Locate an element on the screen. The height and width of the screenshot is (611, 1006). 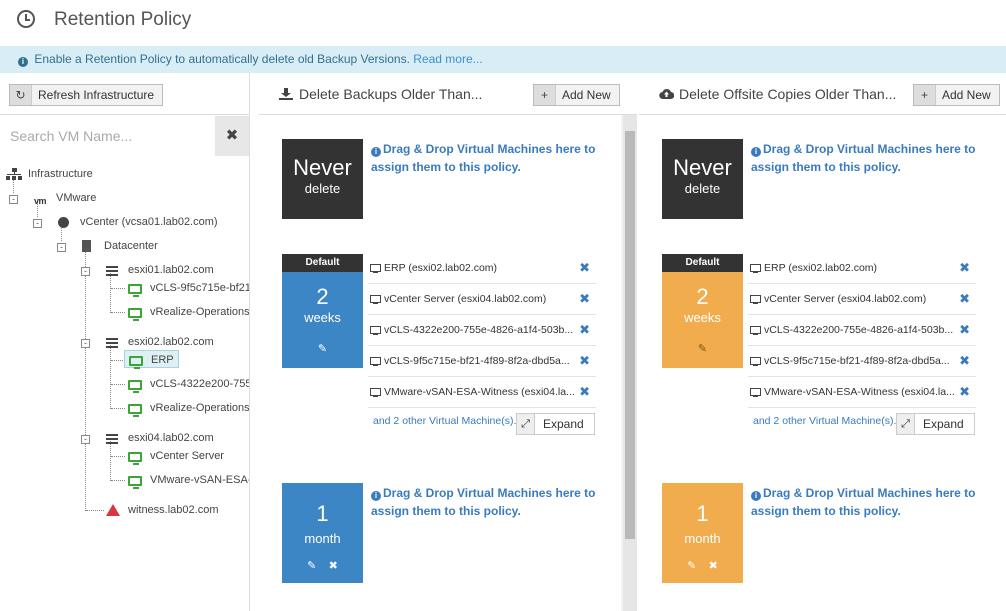
refresh-icon: ↻ is located at coordinates (21, 95).